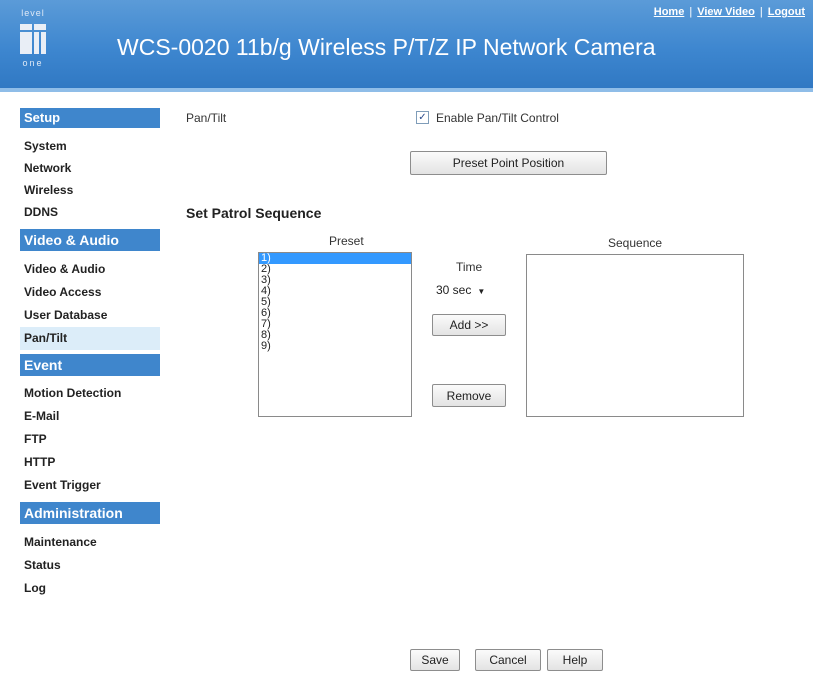  What do you see at coordinates (90, 416) in the screenshot?
I see `sidebar-item-email: E-Mail` at bounding box center [90, 416].